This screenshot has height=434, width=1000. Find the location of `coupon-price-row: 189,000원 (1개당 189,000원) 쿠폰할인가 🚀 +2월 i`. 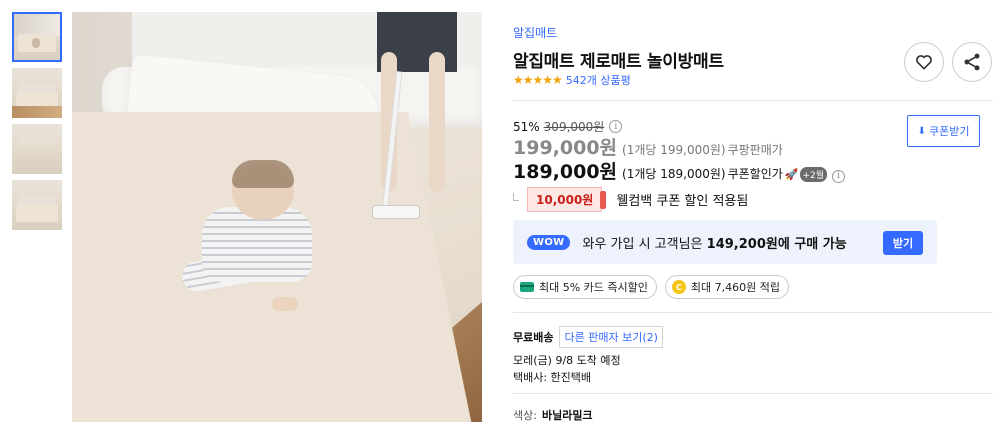

coupon-price-row: 189,000원 (1개당 189,000원) 쿠폰할인가 🚀 +2월 i is located at coordinates (679, 170).